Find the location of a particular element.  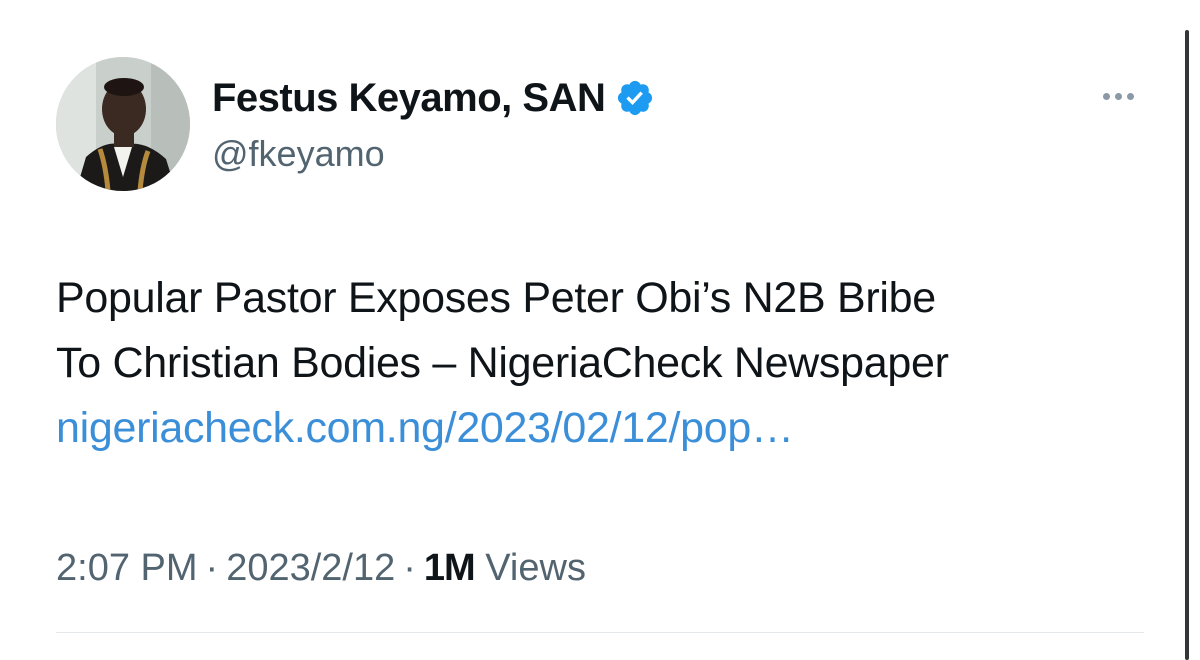

views-count: 1M is located at coordinates (449, 568).